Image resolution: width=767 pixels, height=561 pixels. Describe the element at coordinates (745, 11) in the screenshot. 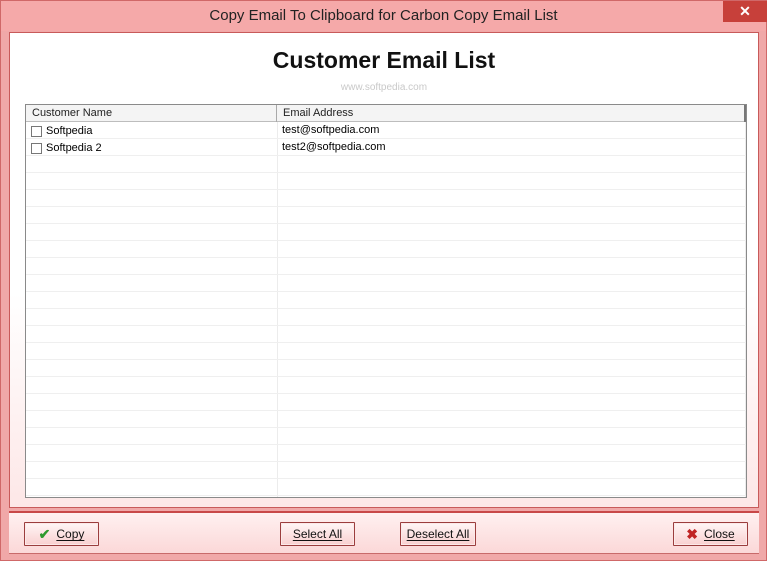

I see `window-close-button: ✕` at that location.